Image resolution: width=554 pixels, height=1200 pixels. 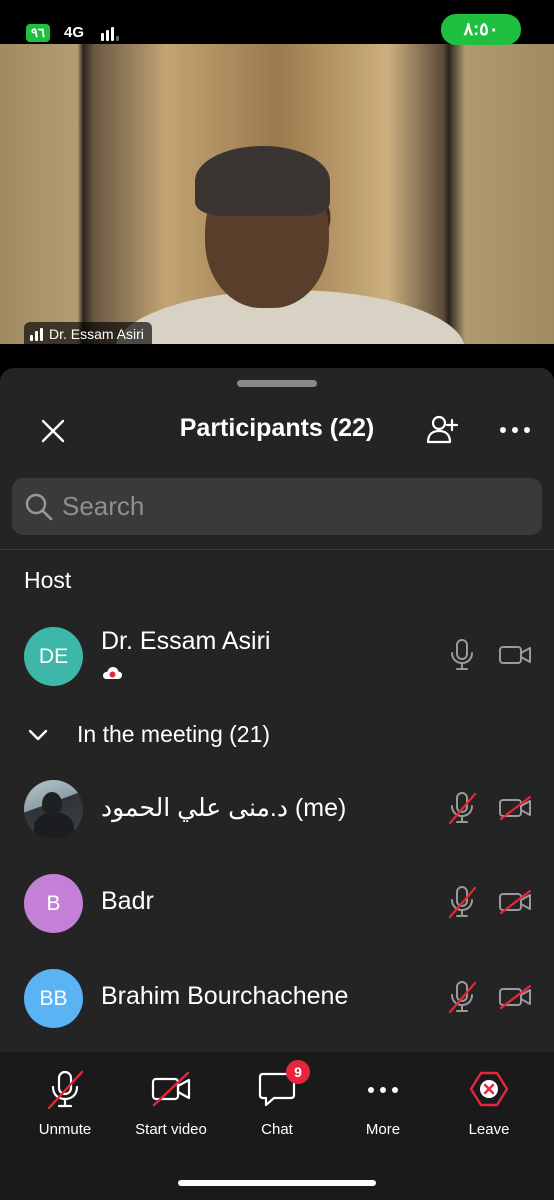 I want to click on search-input, so click(x=292, y=506).